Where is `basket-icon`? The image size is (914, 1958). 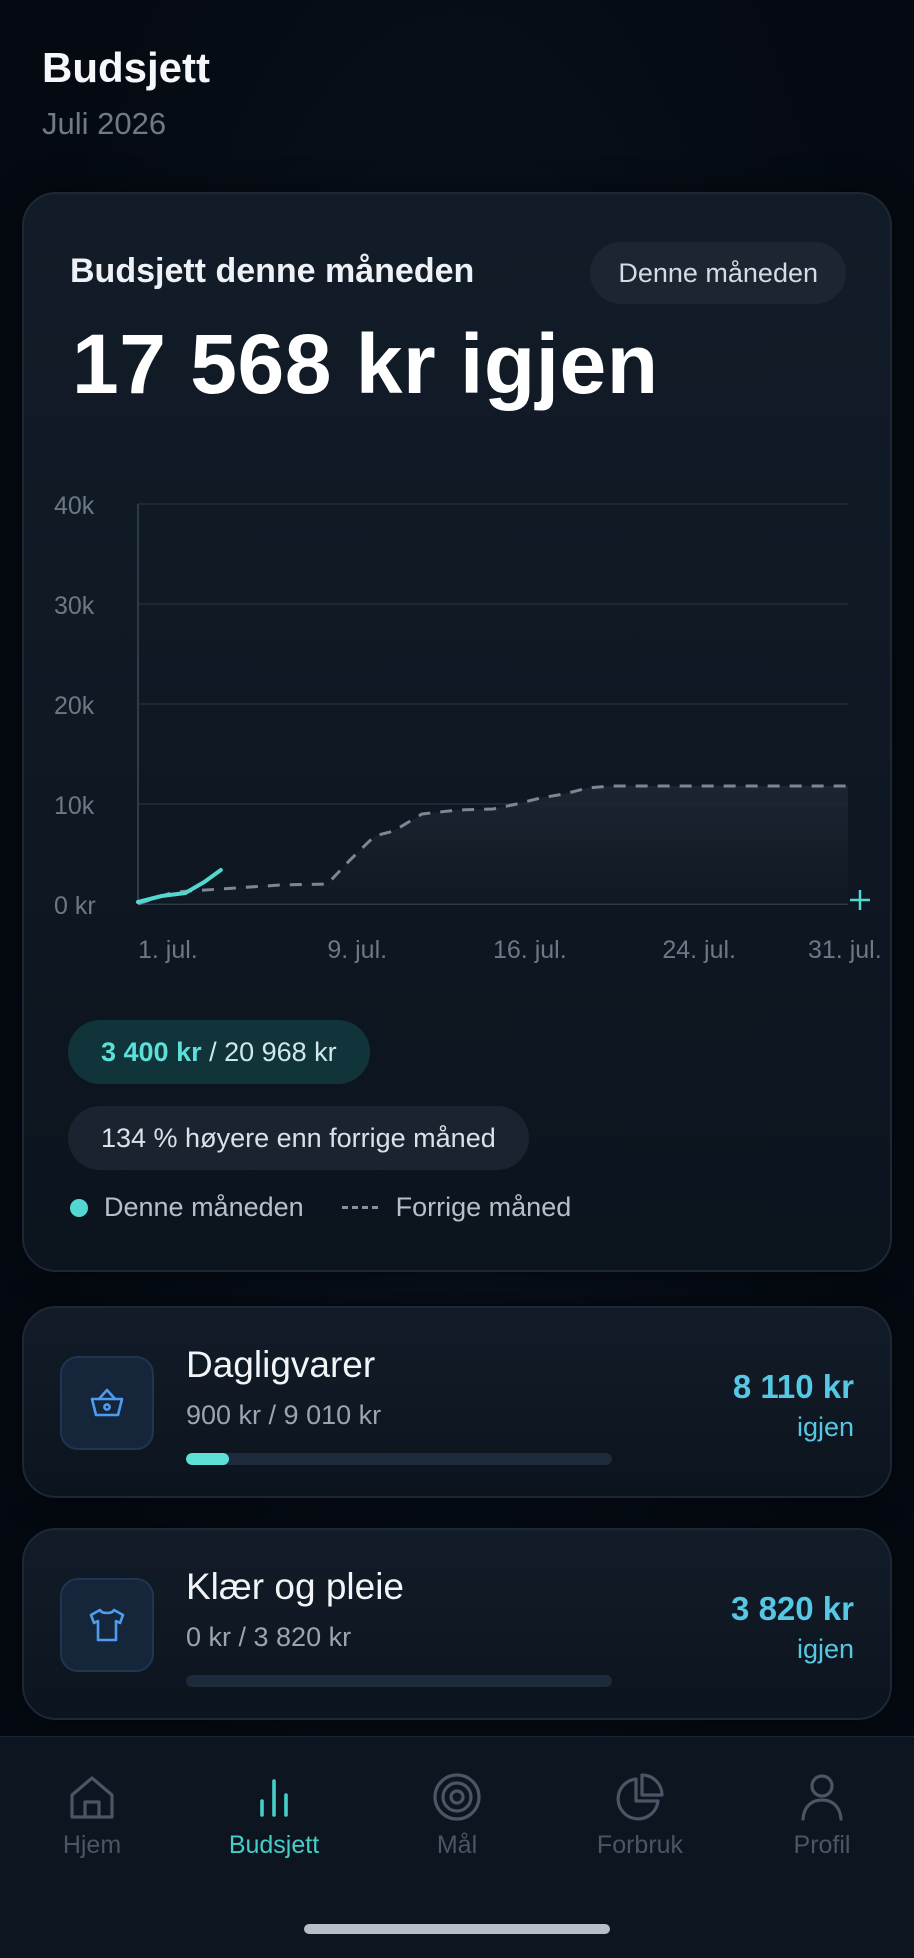
basket-icon is located at coordinates (107, 1403).